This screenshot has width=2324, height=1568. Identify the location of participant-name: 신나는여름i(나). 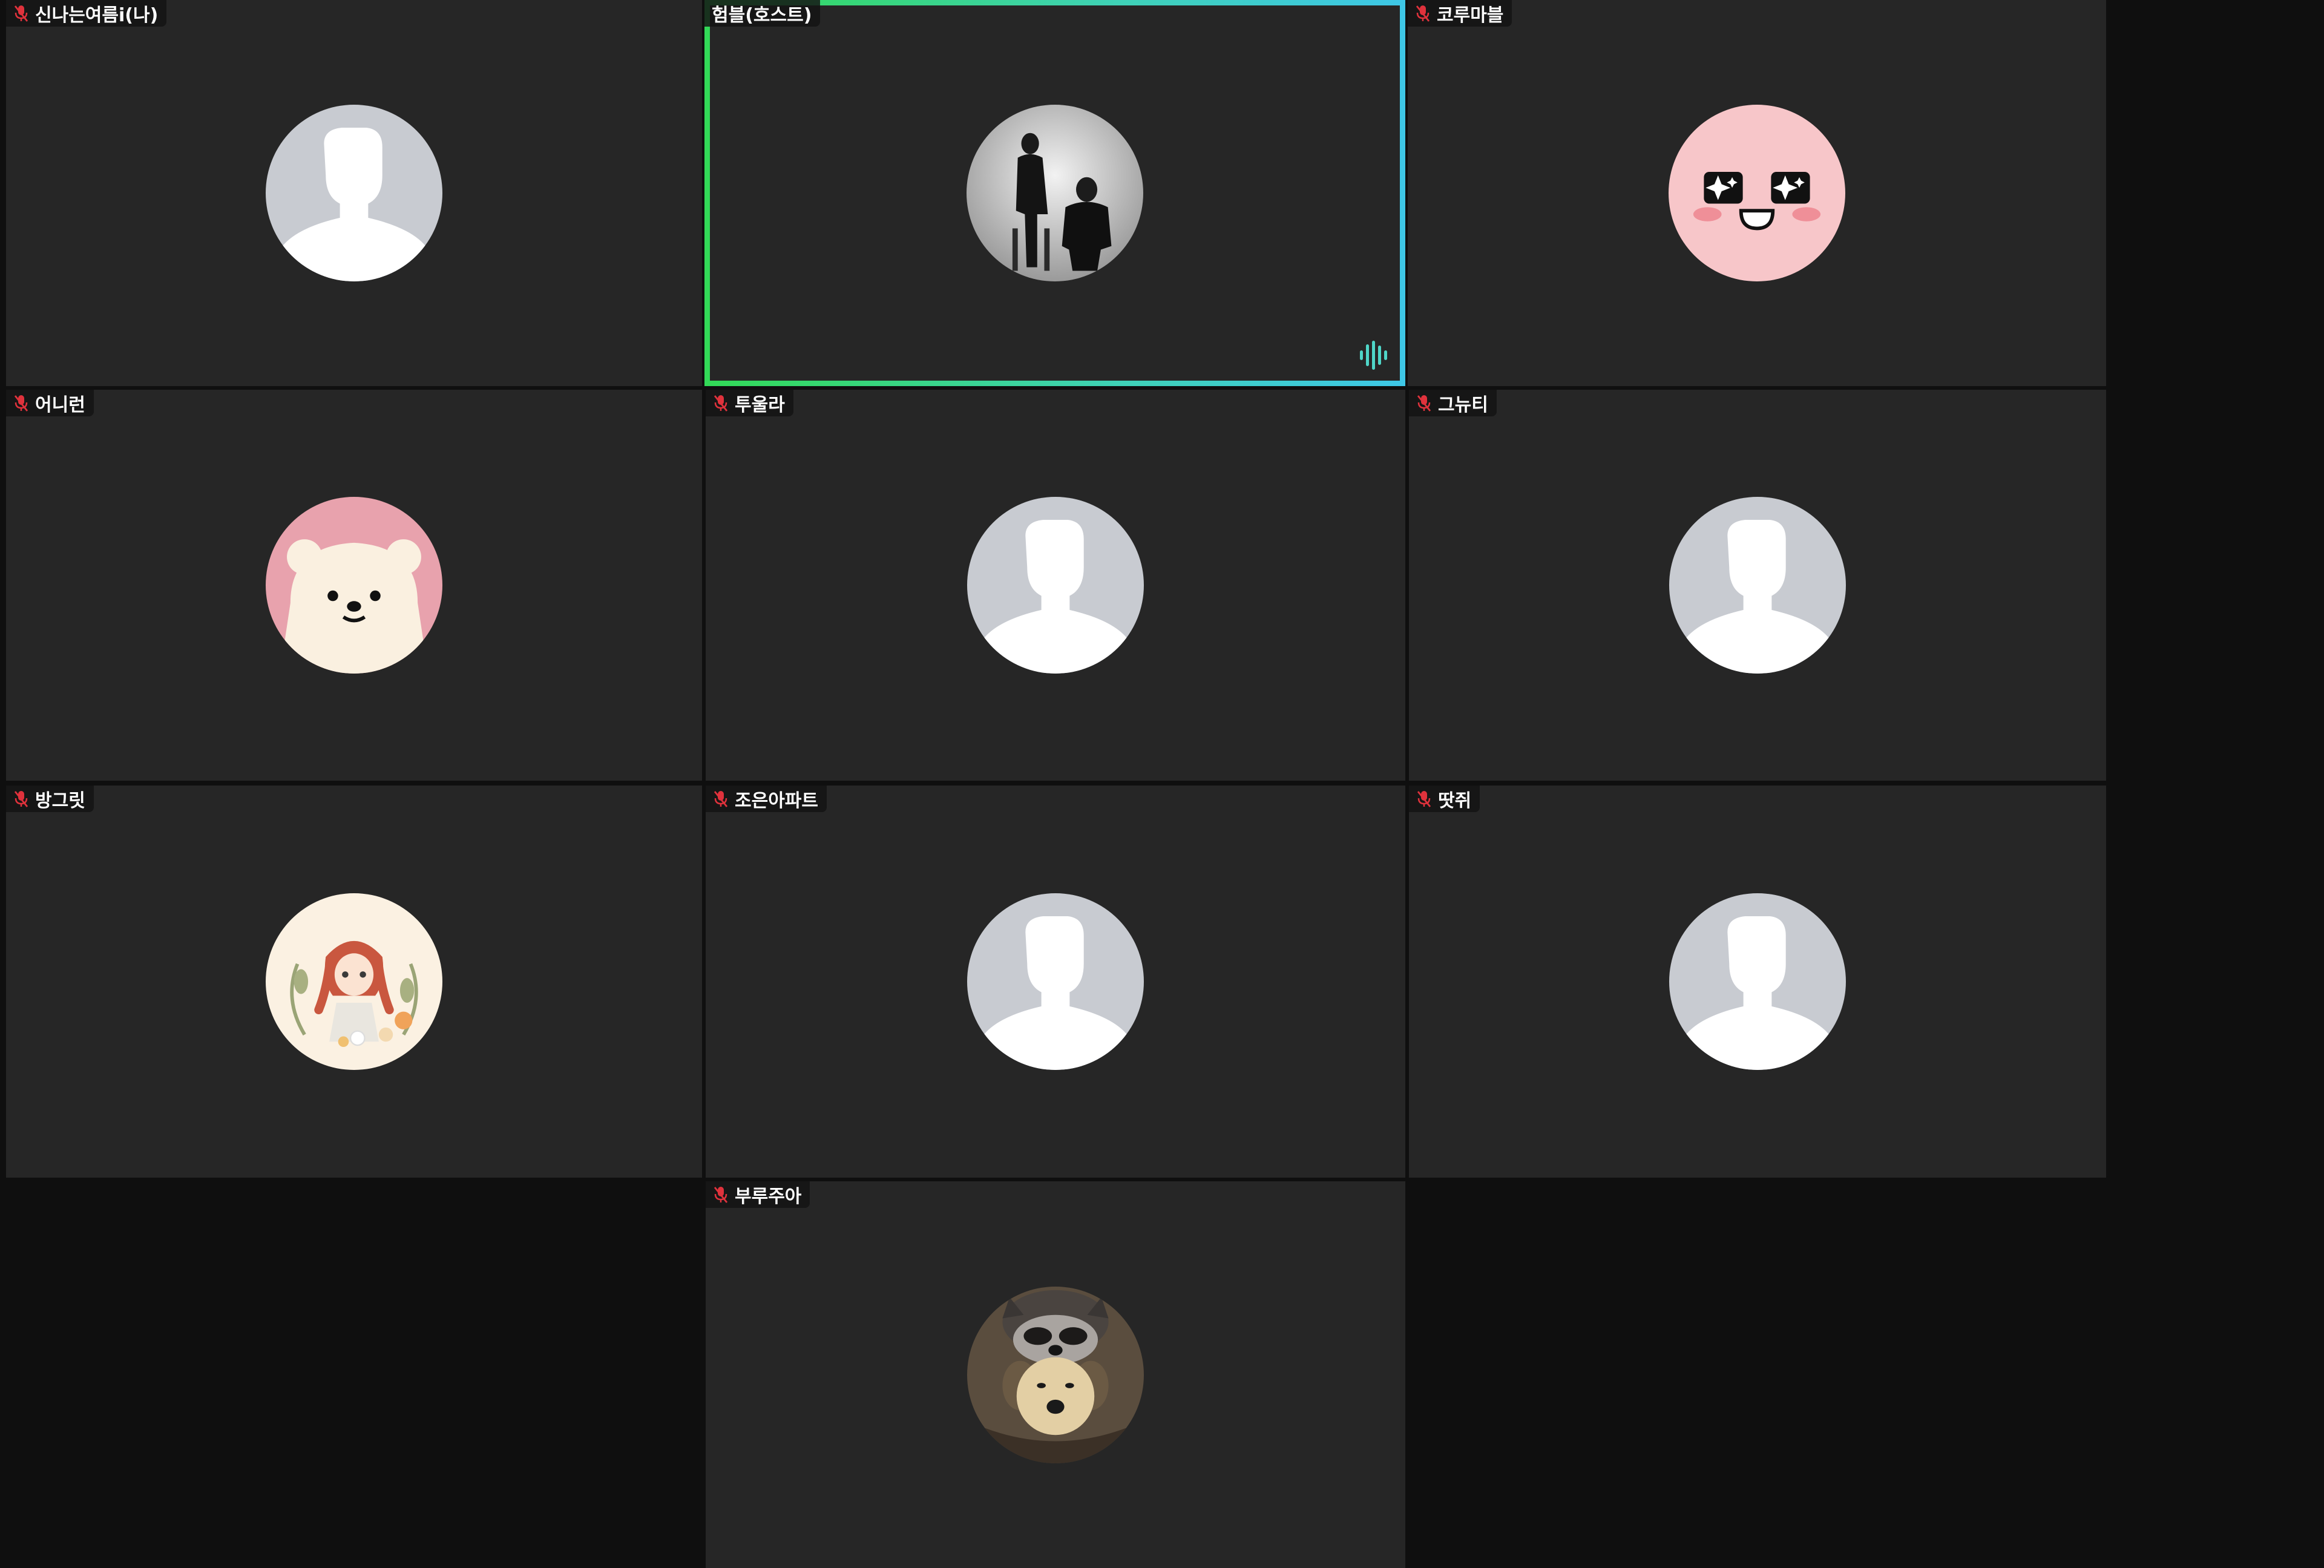
(97, 15).